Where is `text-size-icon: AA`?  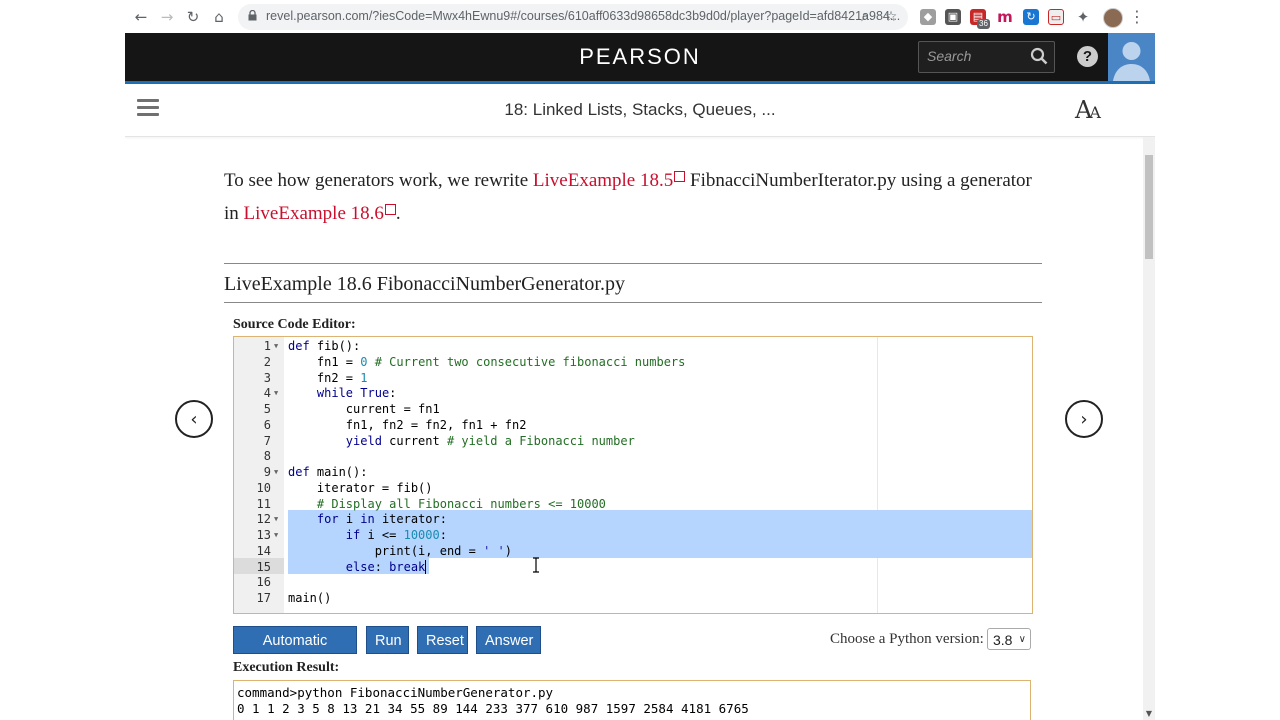 text-size-icon: AA is located at coordinates (1088, 110).